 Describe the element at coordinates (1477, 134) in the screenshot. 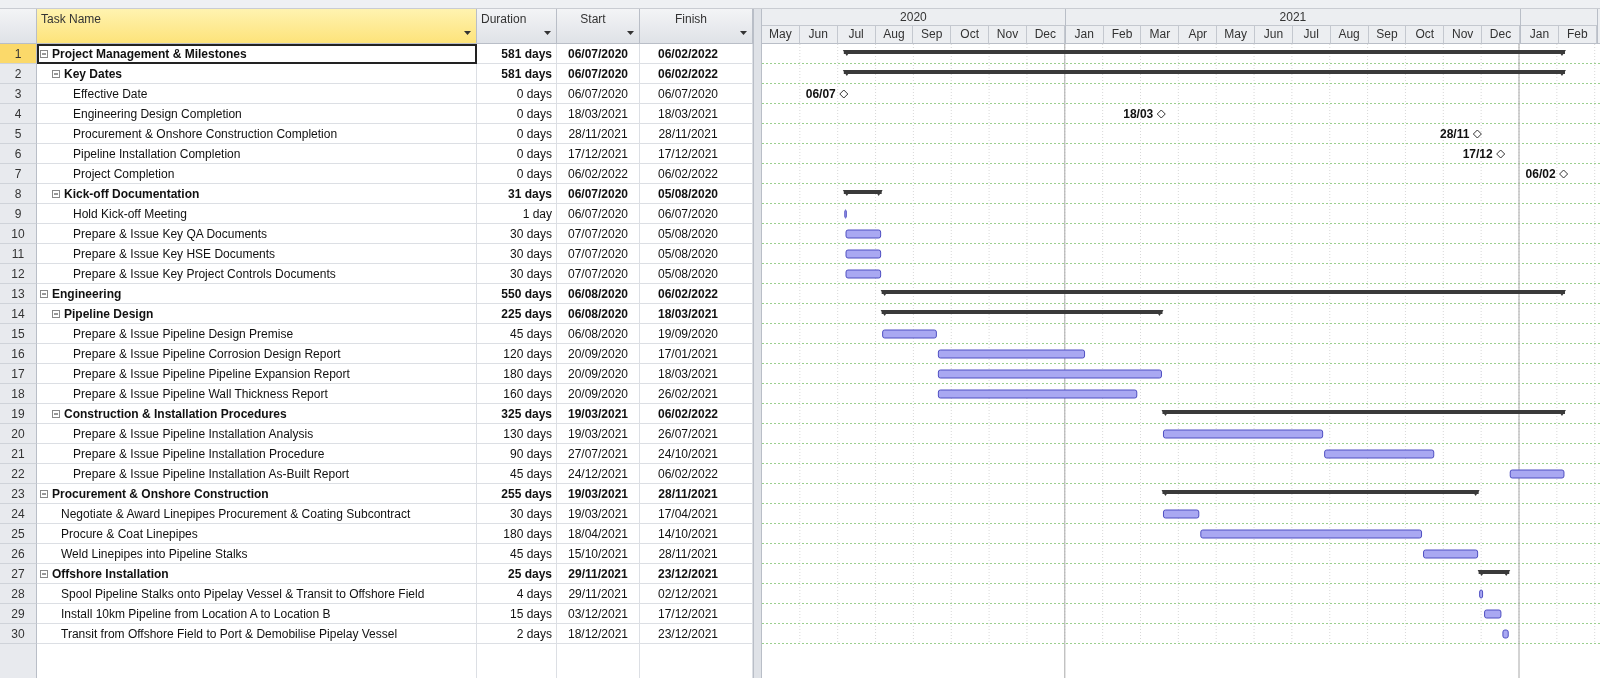

I see `milestone-diamond-icon` at that location.